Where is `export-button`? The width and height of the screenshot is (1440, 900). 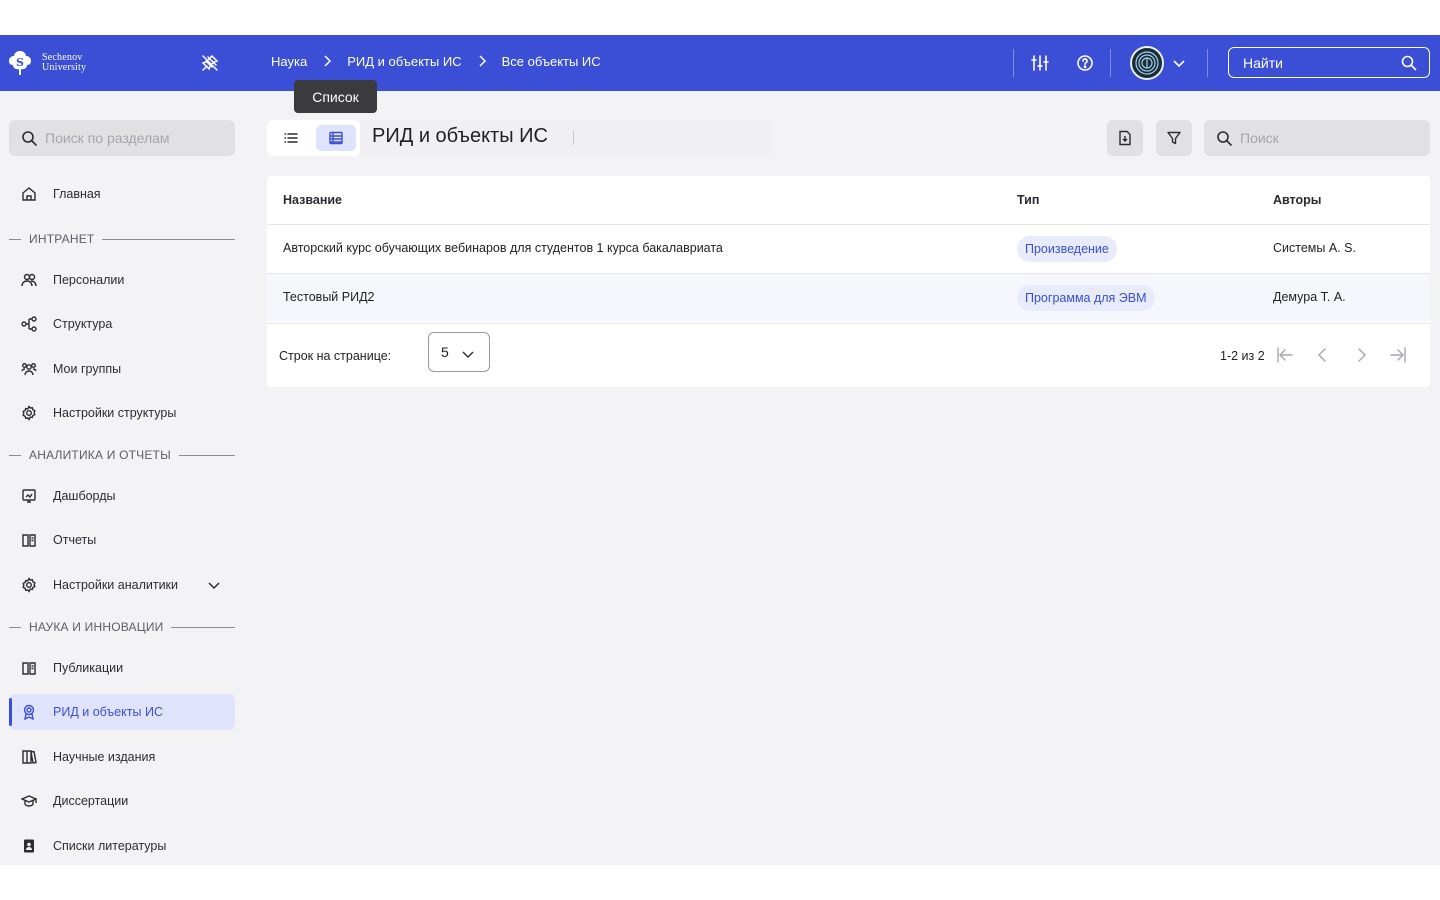 export-button is located at coordinates (1125, 138).